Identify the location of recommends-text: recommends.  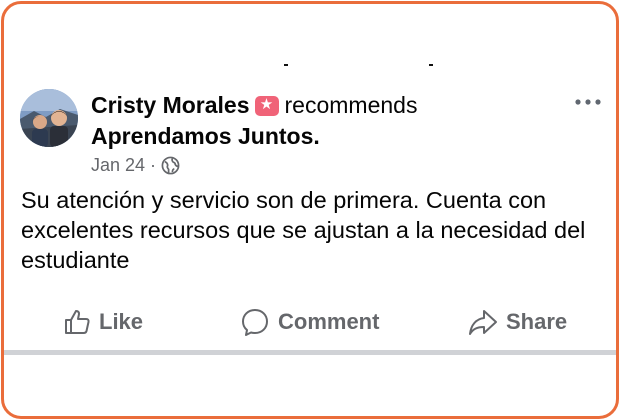
(351, 105).